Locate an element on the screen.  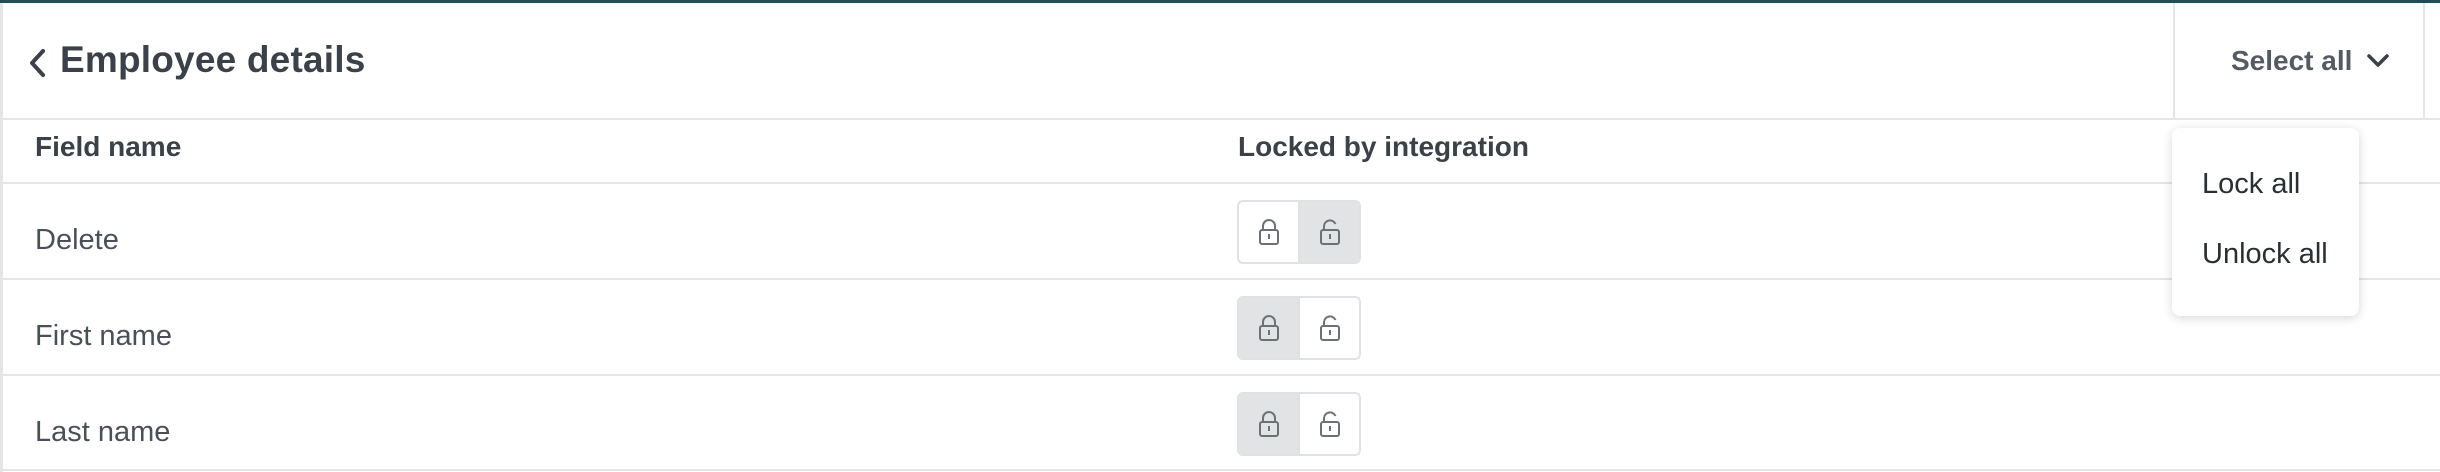
lock-all-option: Lock all is located at coordinates (2251, 184).